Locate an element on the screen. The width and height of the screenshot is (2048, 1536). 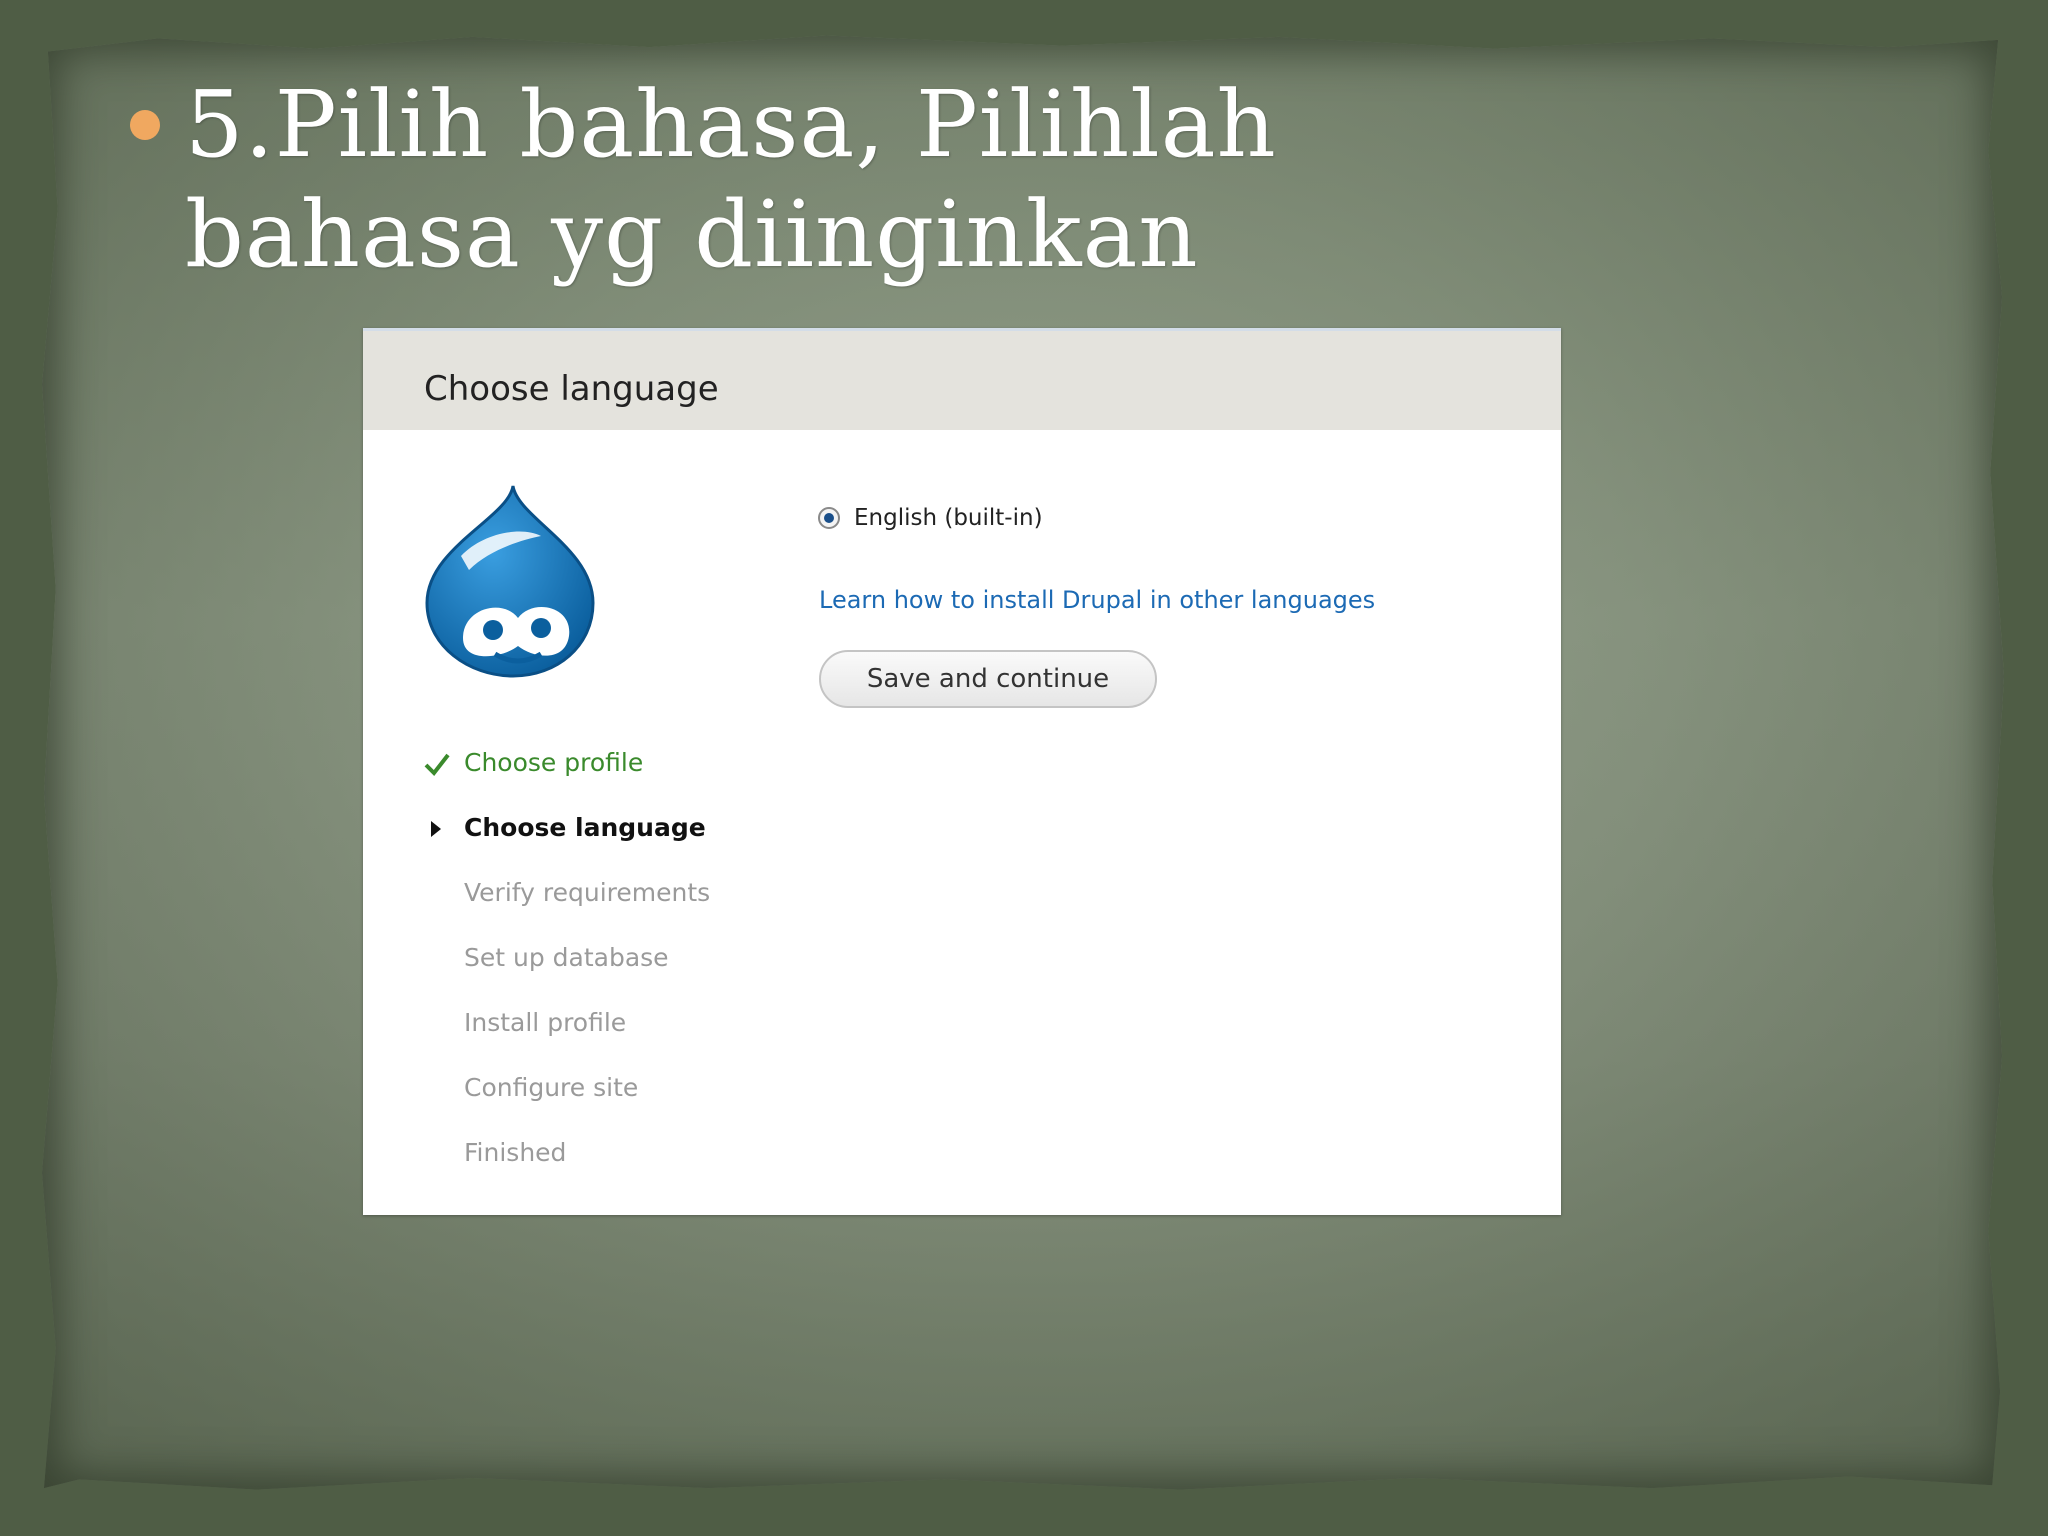
step-set-up-database: Set up database is located at coordinates (566, 975).